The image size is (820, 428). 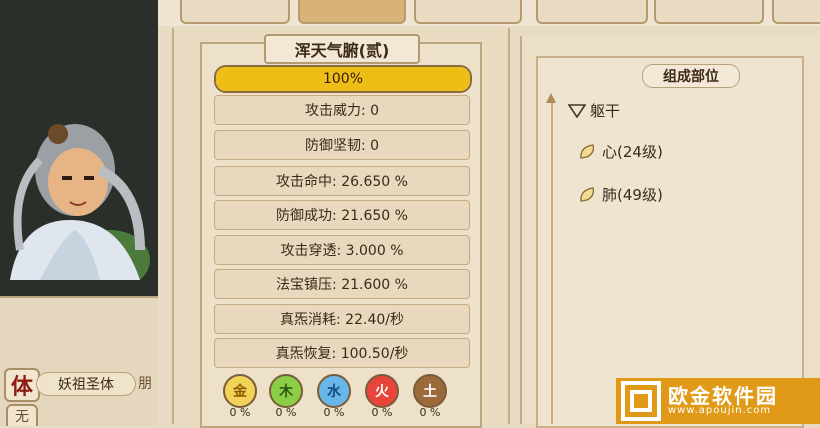 I want to click on tree-node-heart-label: 心(24级), so click(x=632, y=152).